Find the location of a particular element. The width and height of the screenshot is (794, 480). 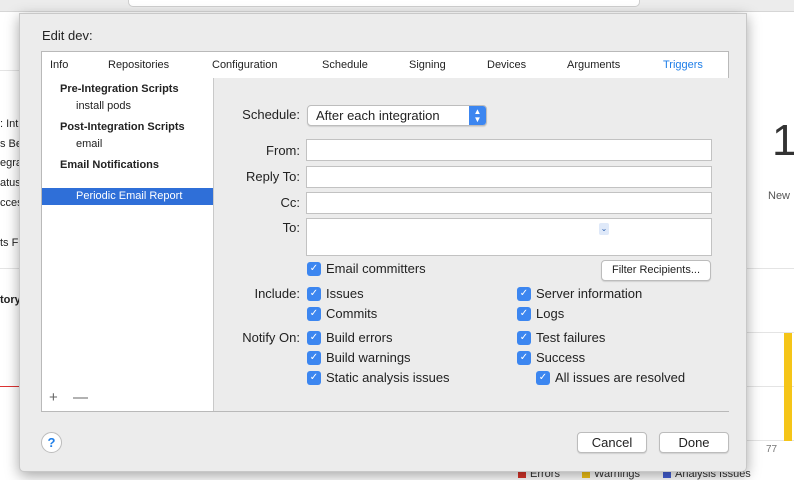

popup-arrows-icon: ▲ ▼ is located at coordinates (477, 115).